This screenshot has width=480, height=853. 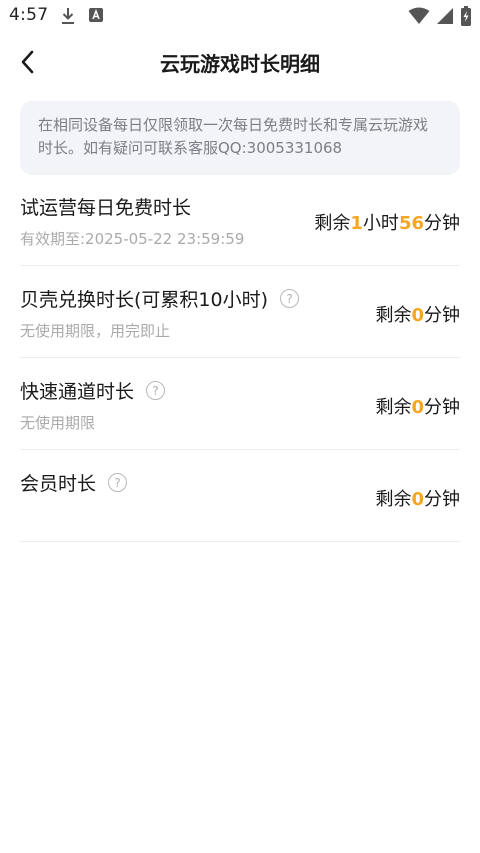 I want to click on item-title: 试运营每日免费时长, so click(x=105, y=206).